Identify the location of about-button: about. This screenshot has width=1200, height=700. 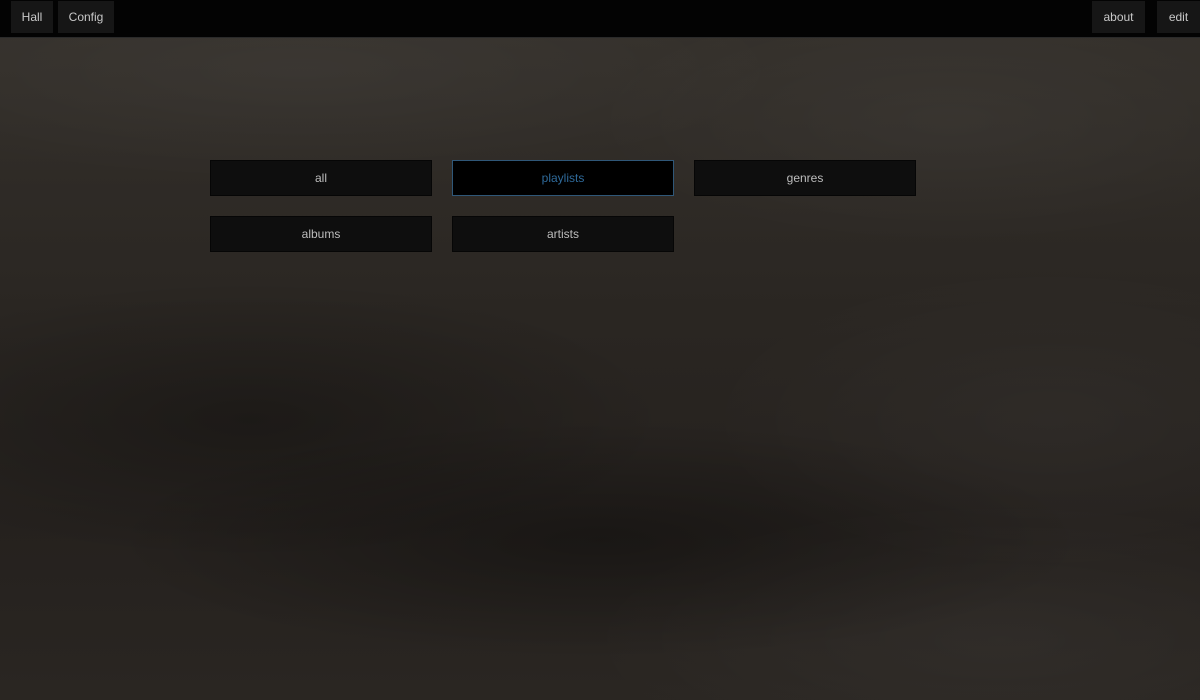
(1118, 17).